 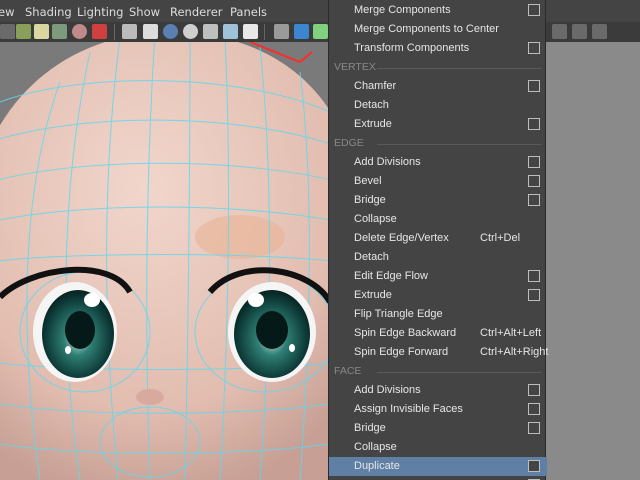 I want to click on menu-shading: Shading, so click(x=48, y=12).